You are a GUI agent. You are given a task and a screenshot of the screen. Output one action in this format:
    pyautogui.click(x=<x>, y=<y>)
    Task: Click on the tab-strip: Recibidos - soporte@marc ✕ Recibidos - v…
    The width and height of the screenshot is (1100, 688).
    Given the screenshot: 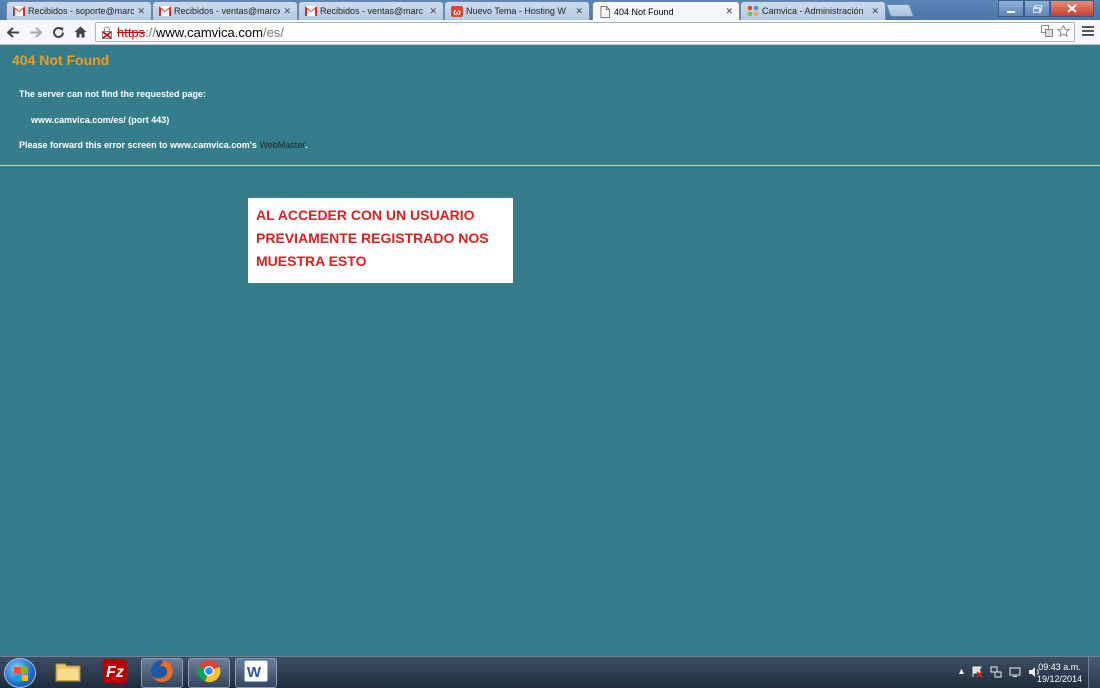 What is the action you would take?
    pyautogui.click(x=550, y=10)
    